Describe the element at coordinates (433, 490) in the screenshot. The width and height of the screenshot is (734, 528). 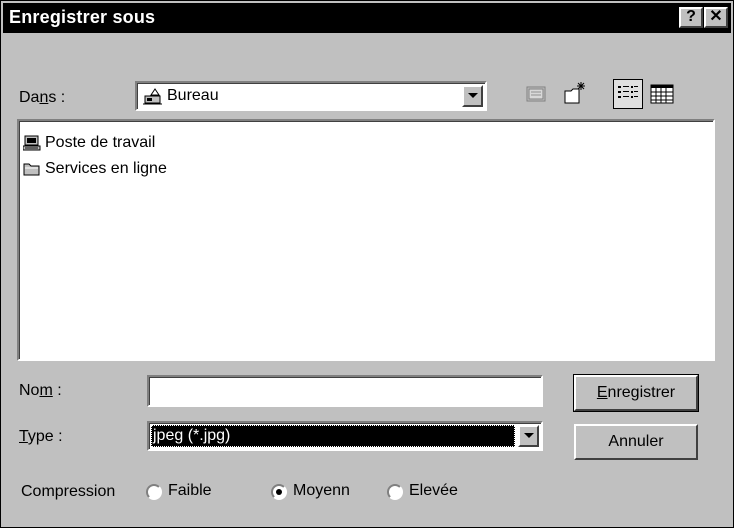
I see `radio-label: Elevée` at that location.